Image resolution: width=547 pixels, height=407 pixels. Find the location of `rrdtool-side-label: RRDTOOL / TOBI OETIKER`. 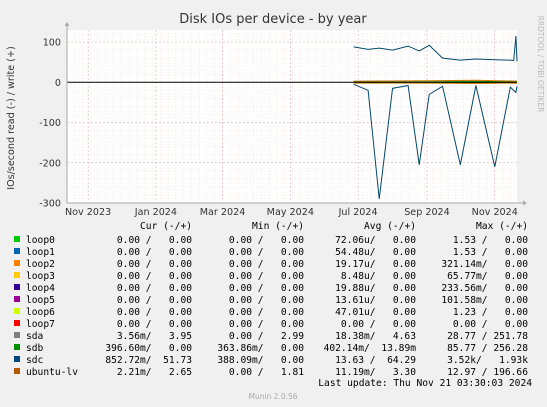

rrdtool-side-label: RRDTOOL / TOBI OETIKER is located at coordinates (540, 64).